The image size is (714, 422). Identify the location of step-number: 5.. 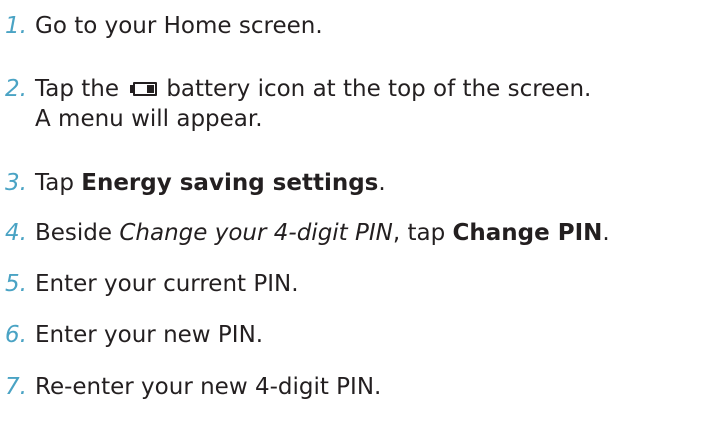
(16, 284).